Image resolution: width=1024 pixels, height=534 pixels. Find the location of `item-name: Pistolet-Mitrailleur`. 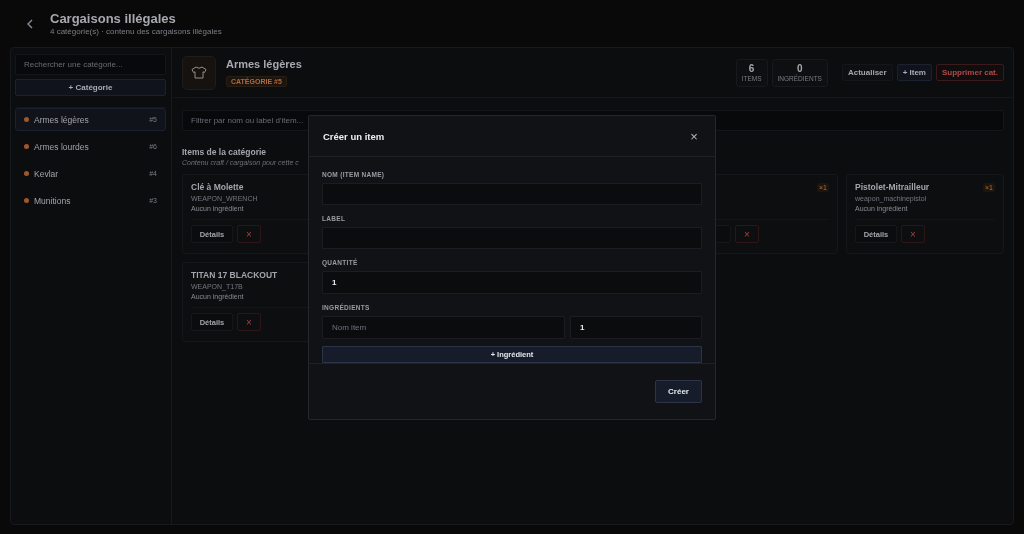

item-name: Pistolet-Mitrailleur is located at coordinates (892, 187).